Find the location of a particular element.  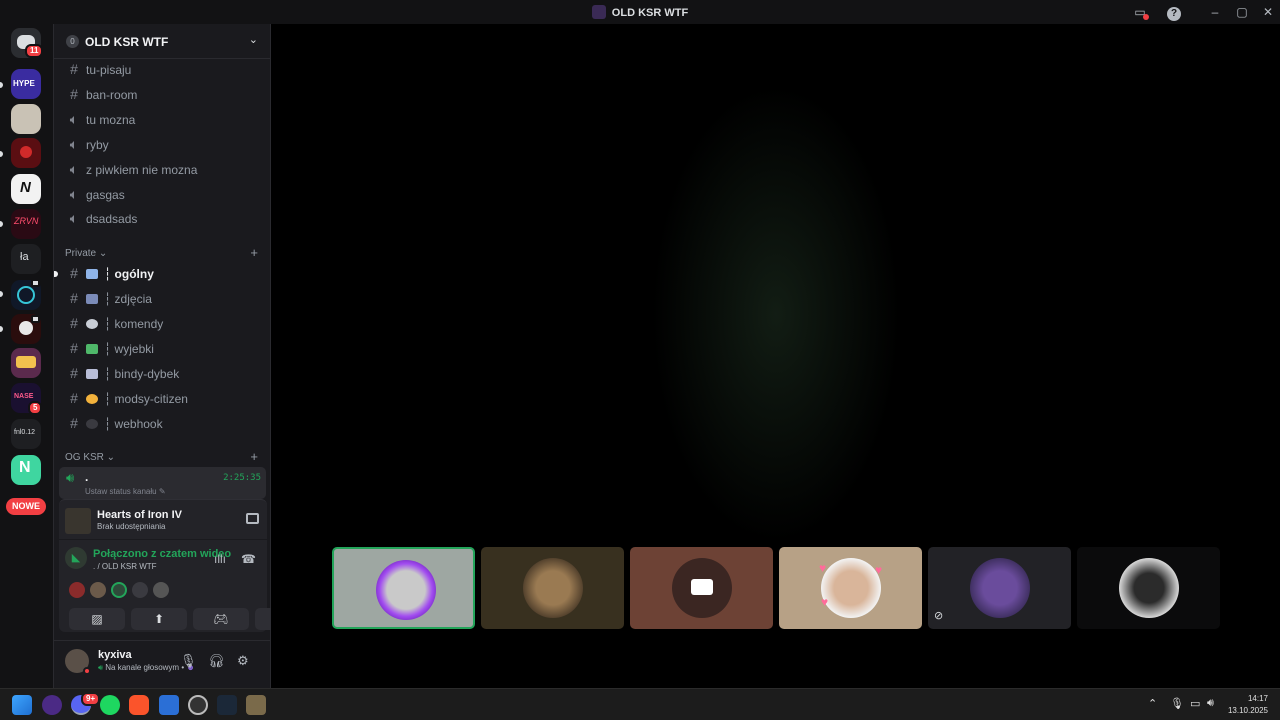

new-pill: NOWE is located at coordinates (26, 506).